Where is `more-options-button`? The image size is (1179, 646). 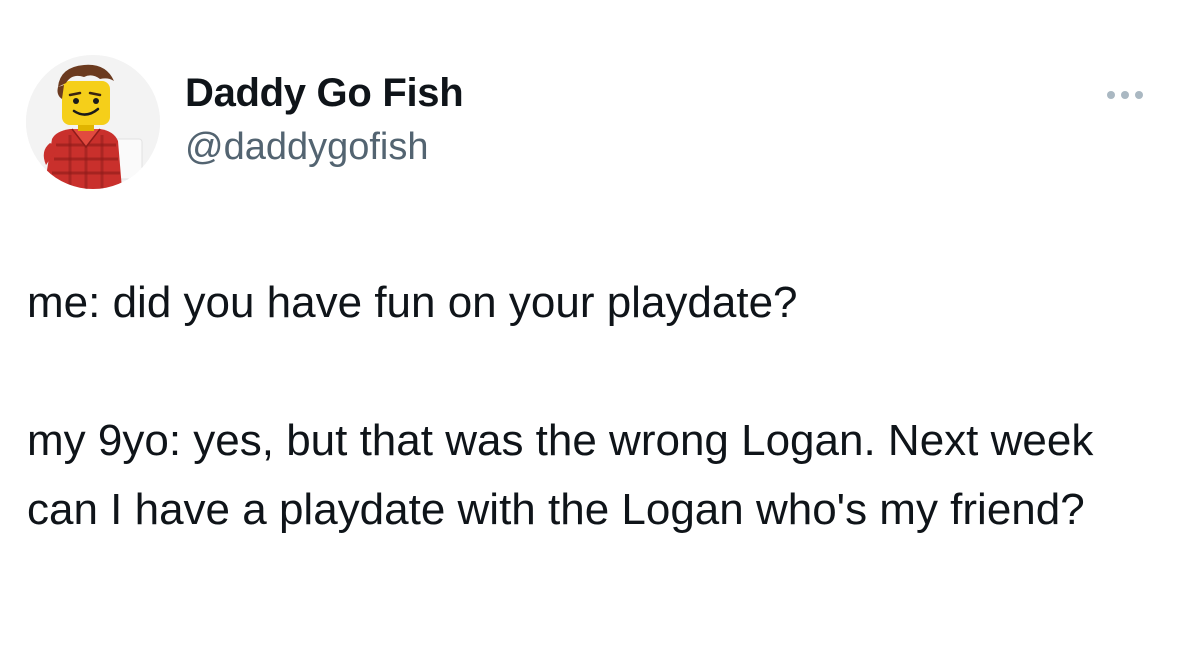
more-options-button is located at coordinates (1125, 95).